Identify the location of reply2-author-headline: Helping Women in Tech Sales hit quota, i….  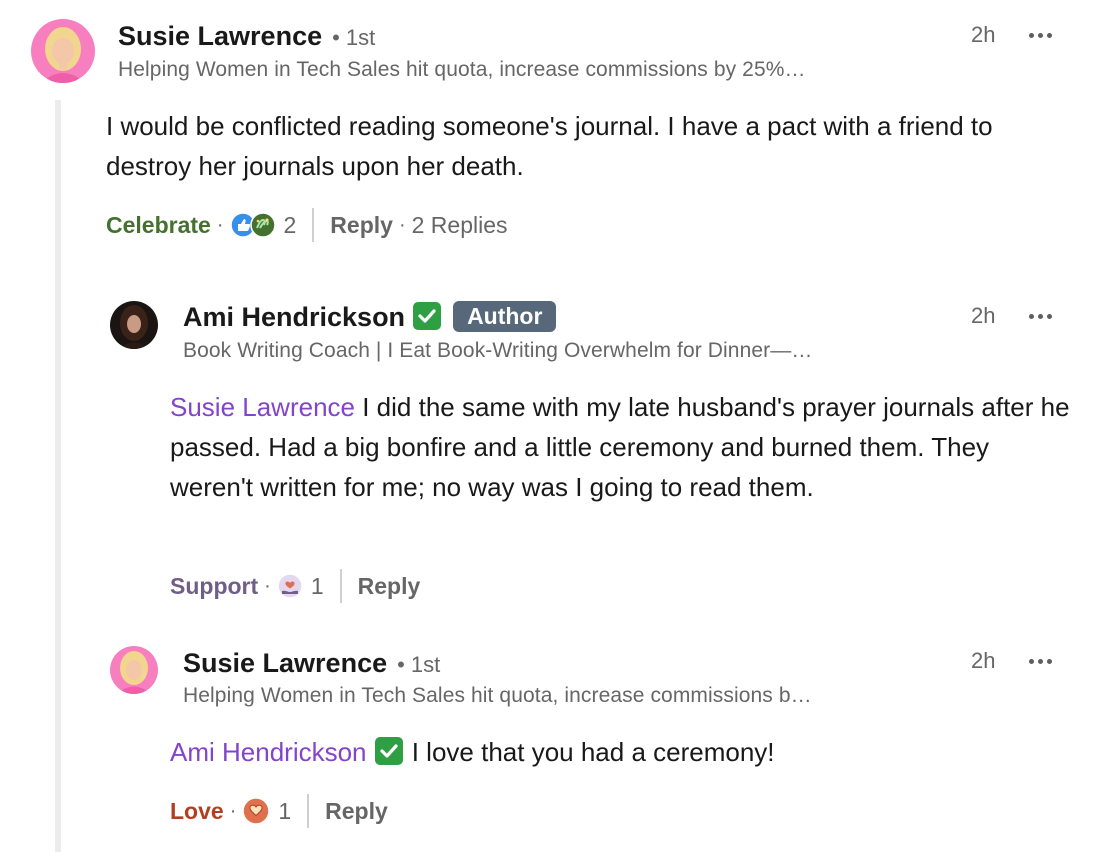
(497, 695).